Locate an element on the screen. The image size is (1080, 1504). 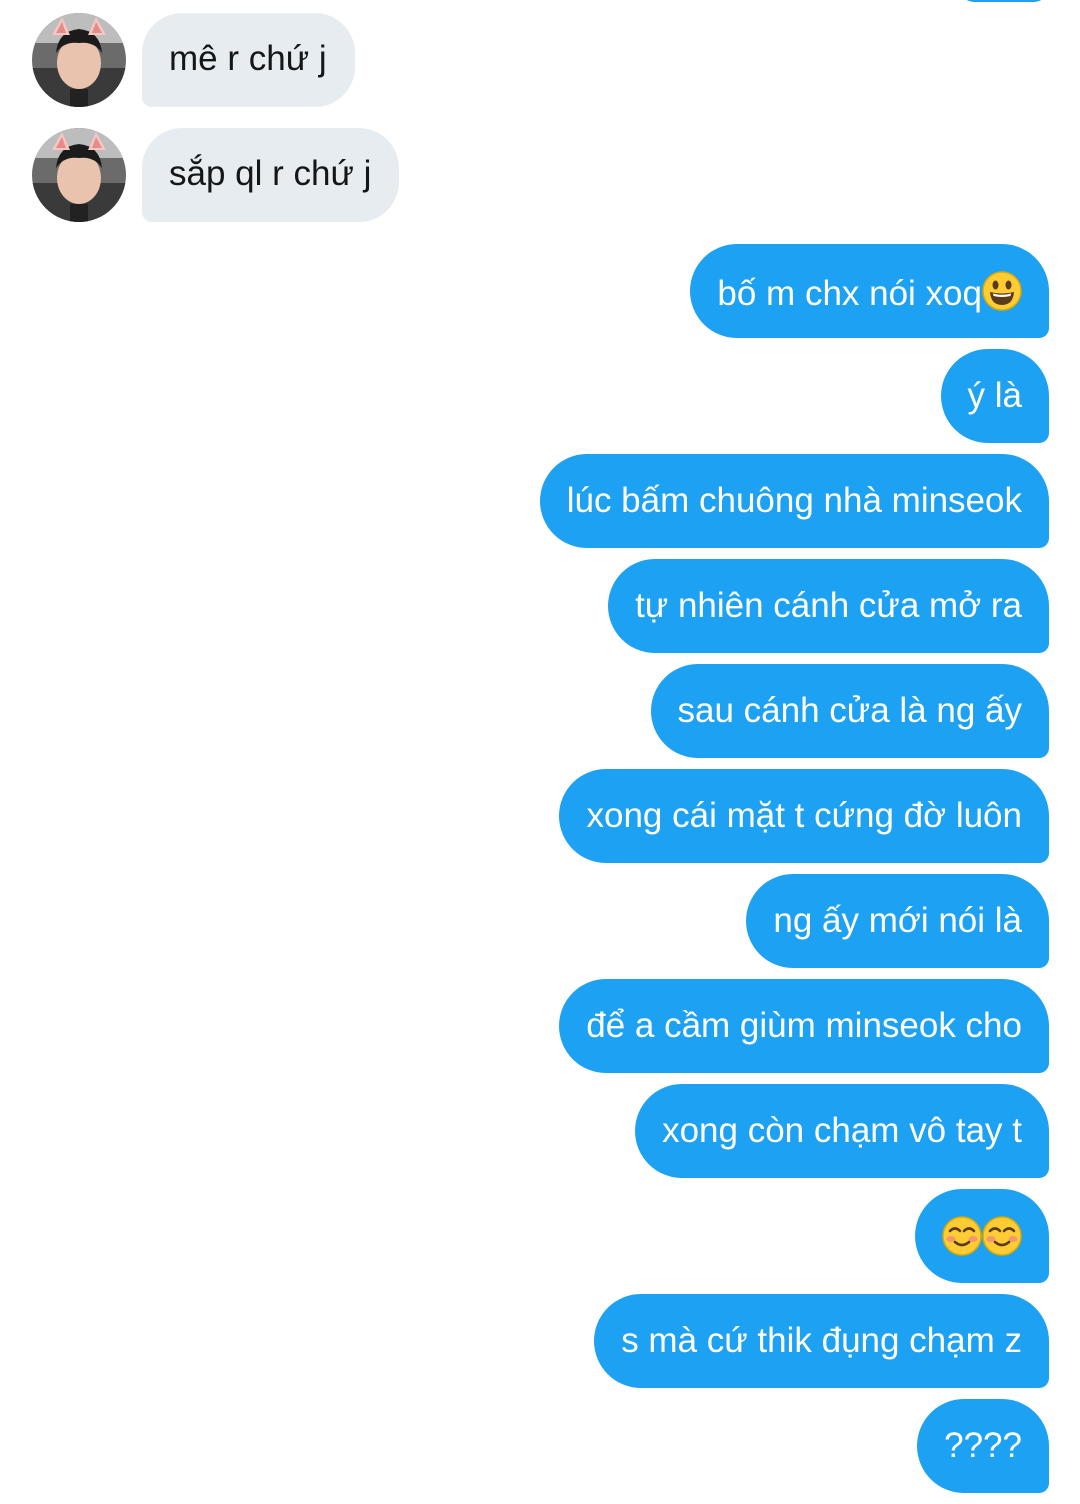
previous-outgoing-bubble-edge is located at coordinates (1004, 1).